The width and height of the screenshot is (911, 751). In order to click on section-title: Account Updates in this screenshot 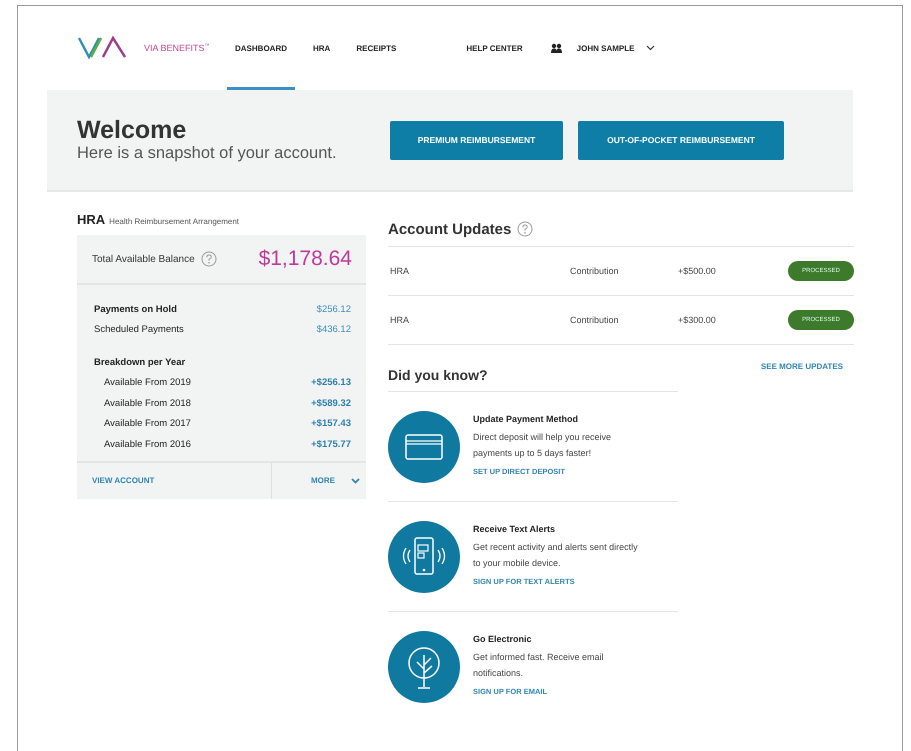, I will do `click(450, 229)`.